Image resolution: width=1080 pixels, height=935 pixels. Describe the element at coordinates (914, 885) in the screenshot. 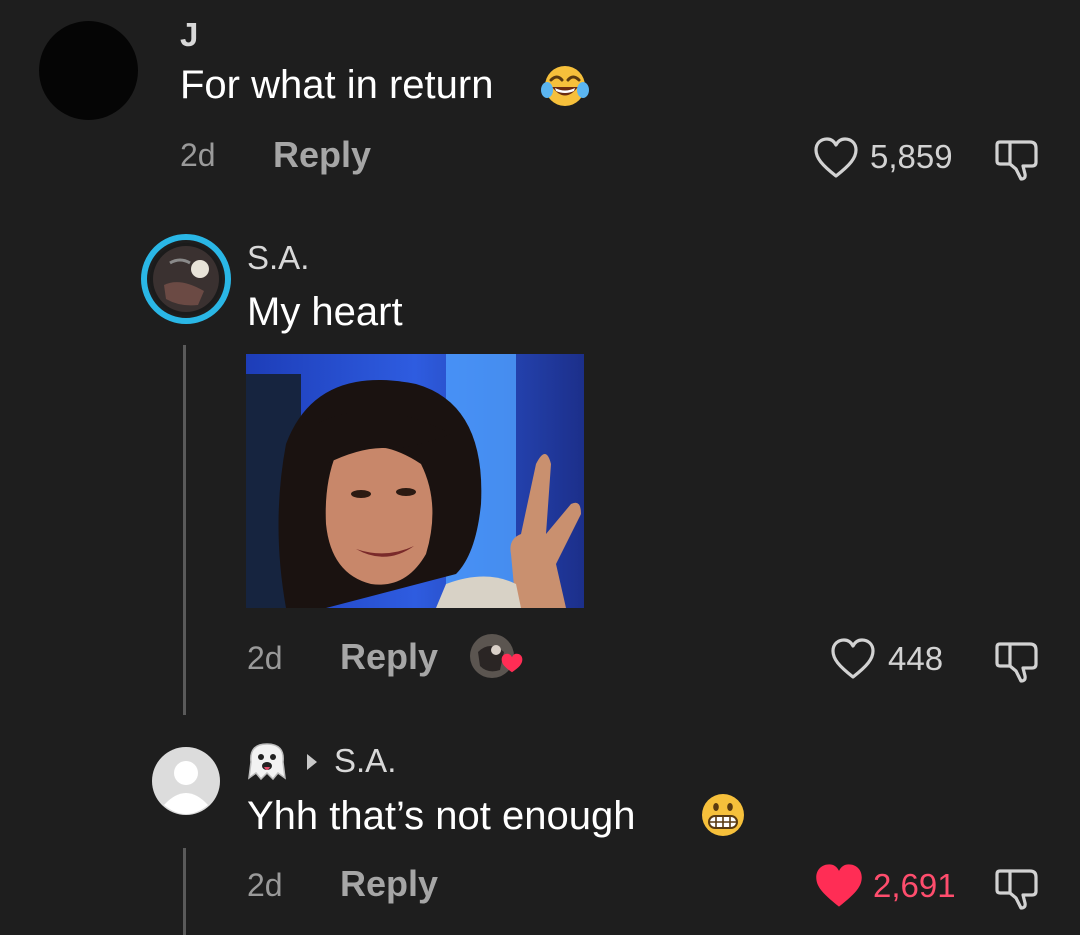

I see `like-count: 2,691` at that location.